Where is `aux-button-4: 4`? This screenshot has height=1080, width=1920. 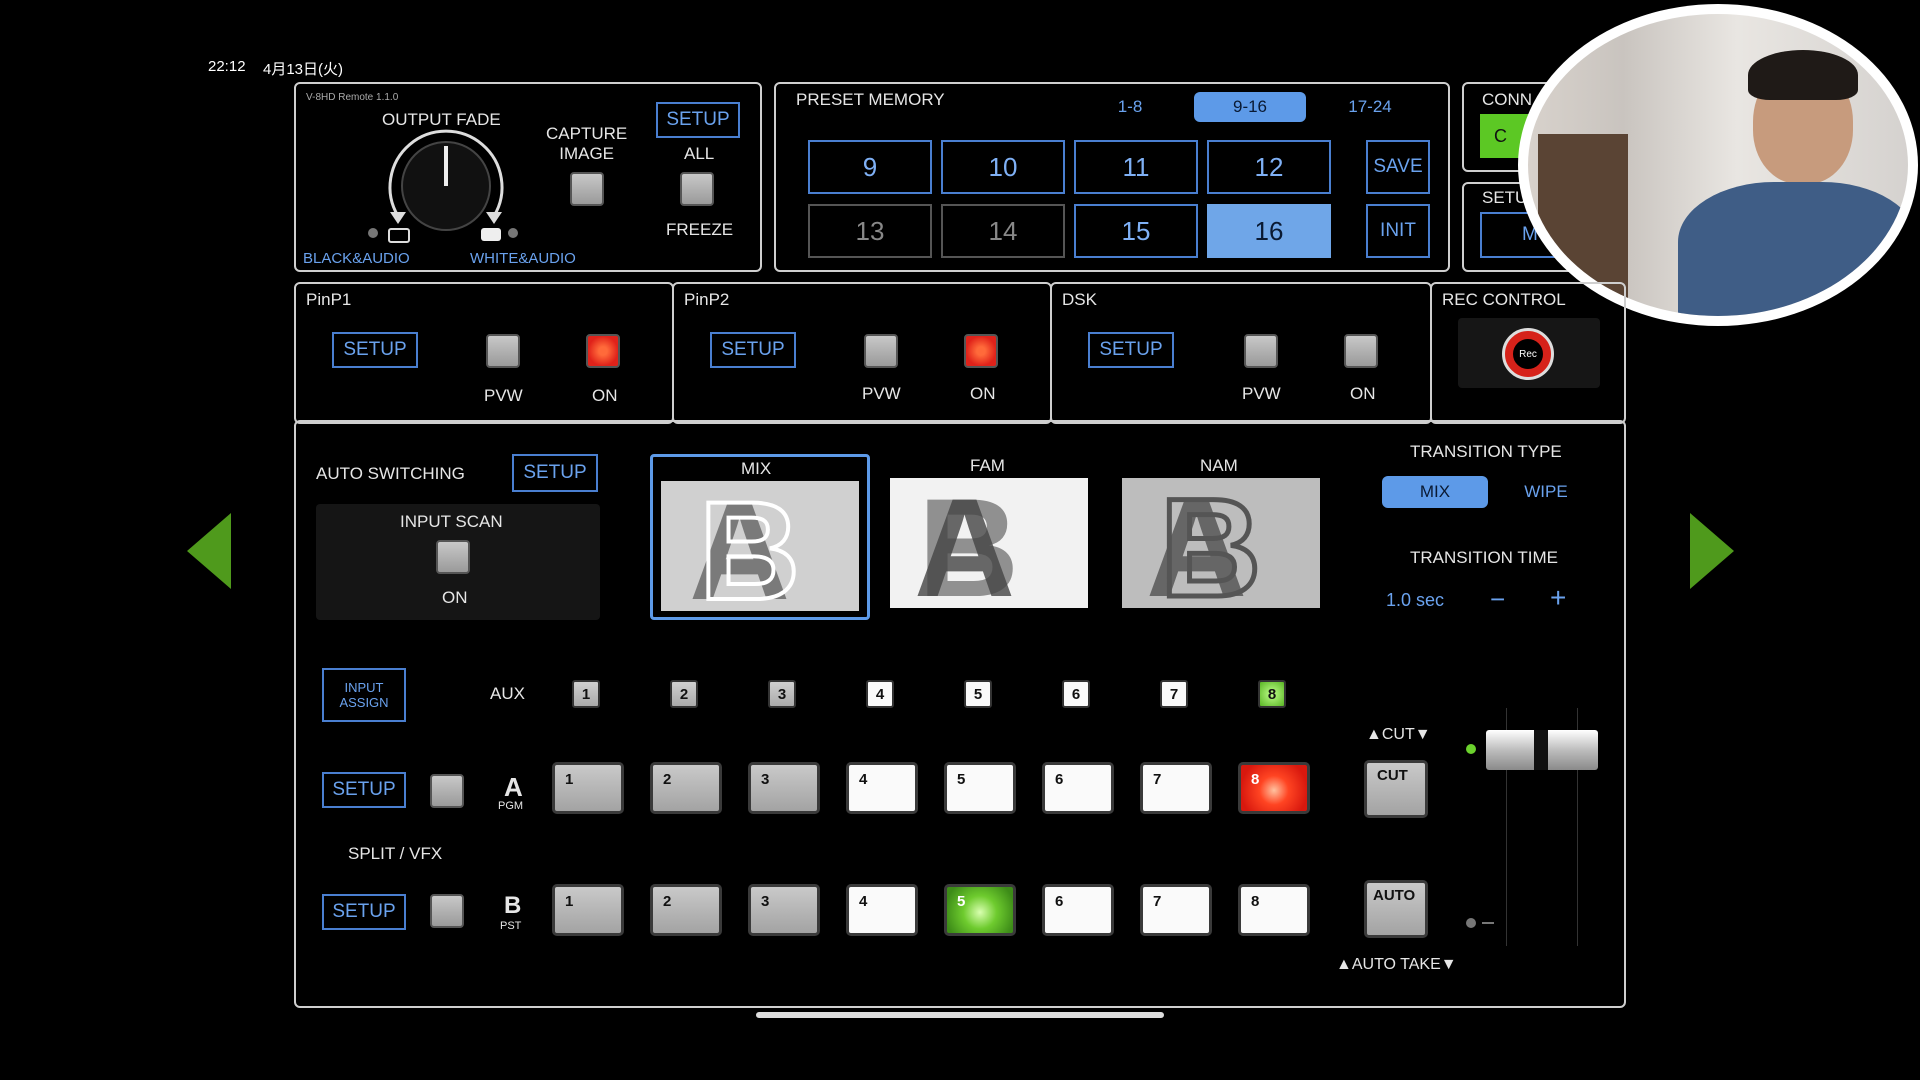 aux-button-4: 4 is located at coordinates (880, 694).